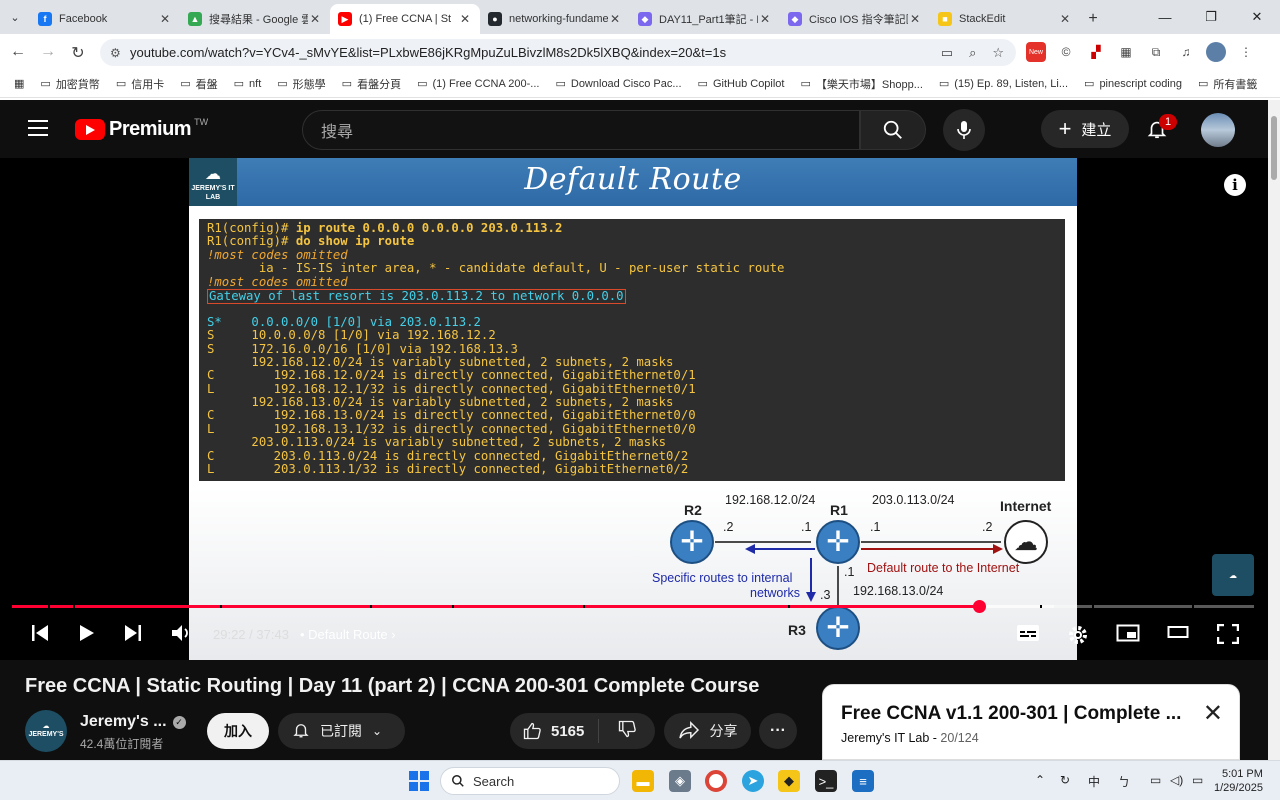  Describe the element at coordinates (255, 19) in the screenshot. I see `browser-tab: ▲ 搜尋結果 - Google 雲端✕` at that location.